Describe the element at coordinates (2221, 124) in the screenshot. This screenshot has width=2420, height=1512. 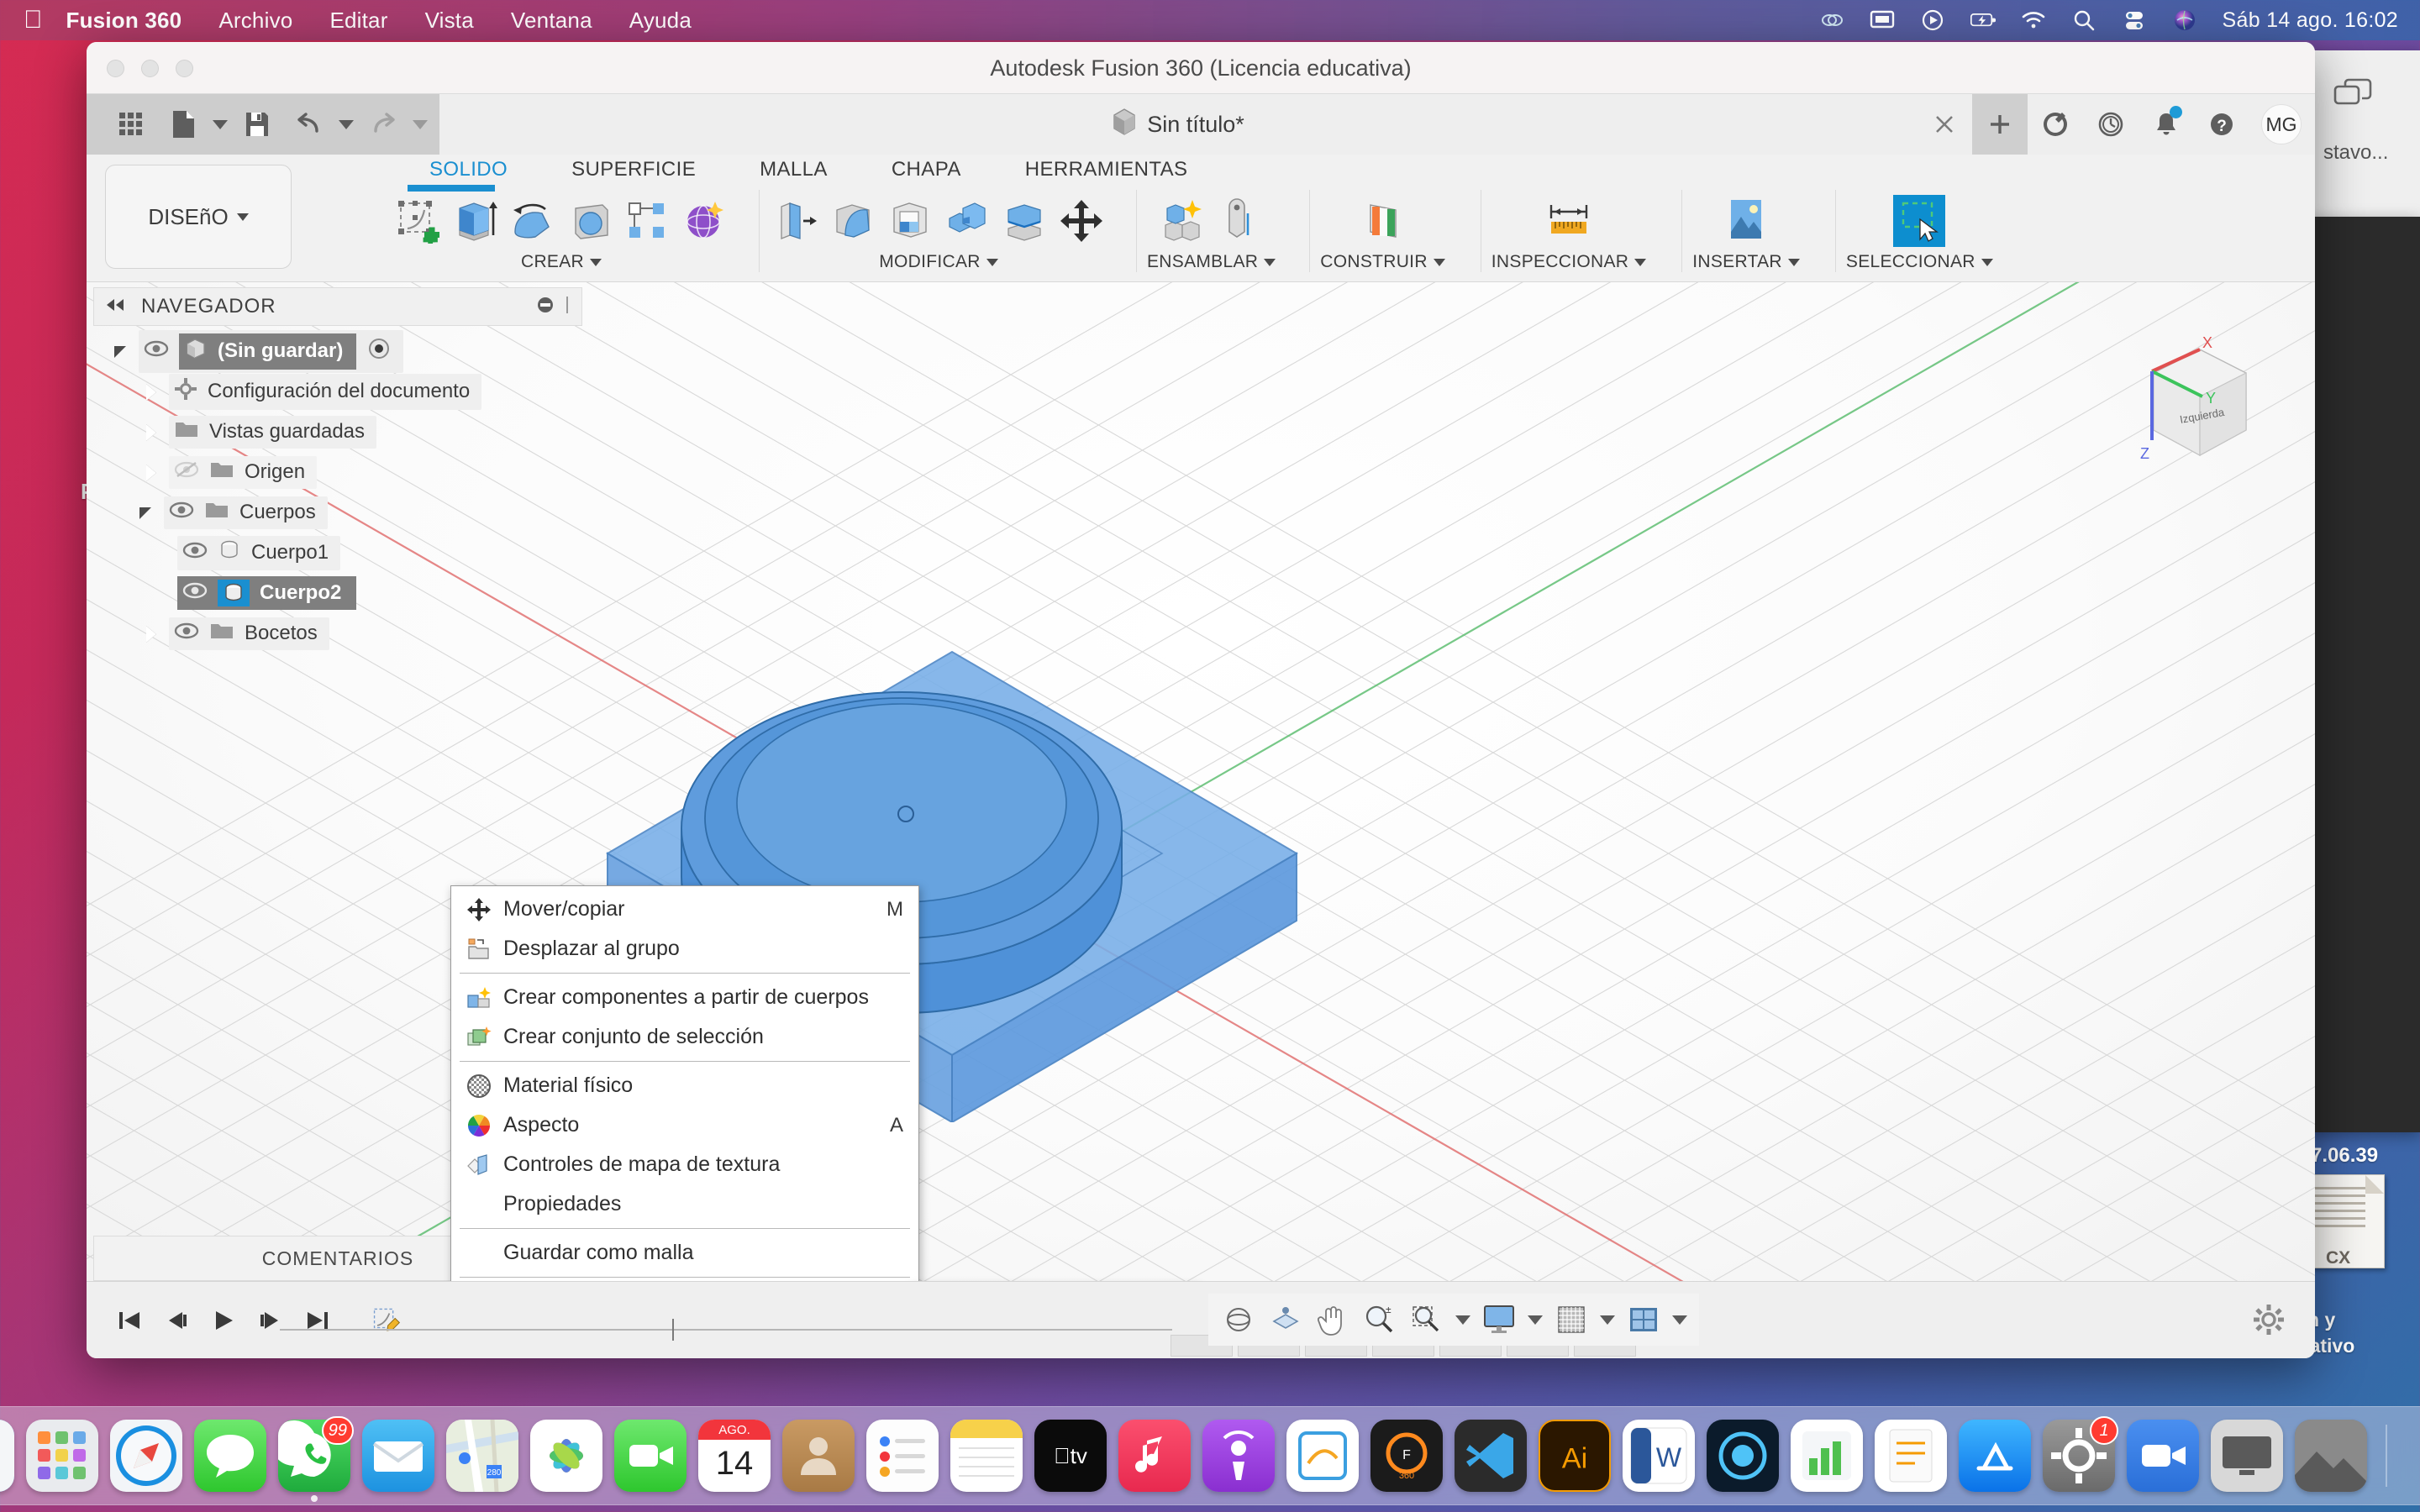
I see `question-help-icon: ?` at that location.